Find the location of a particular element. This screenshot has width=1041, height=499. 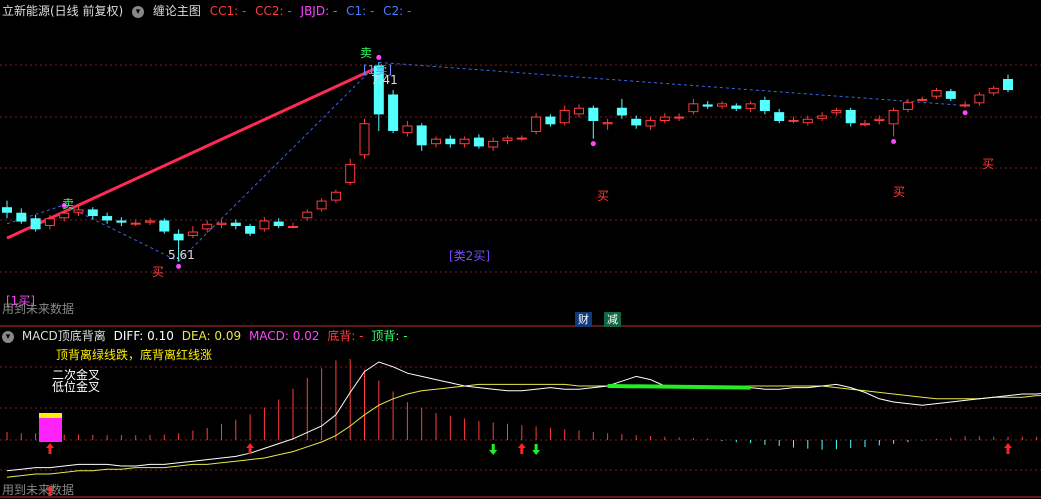

buy-label-4: 买 is located at coordinates (988, 164).